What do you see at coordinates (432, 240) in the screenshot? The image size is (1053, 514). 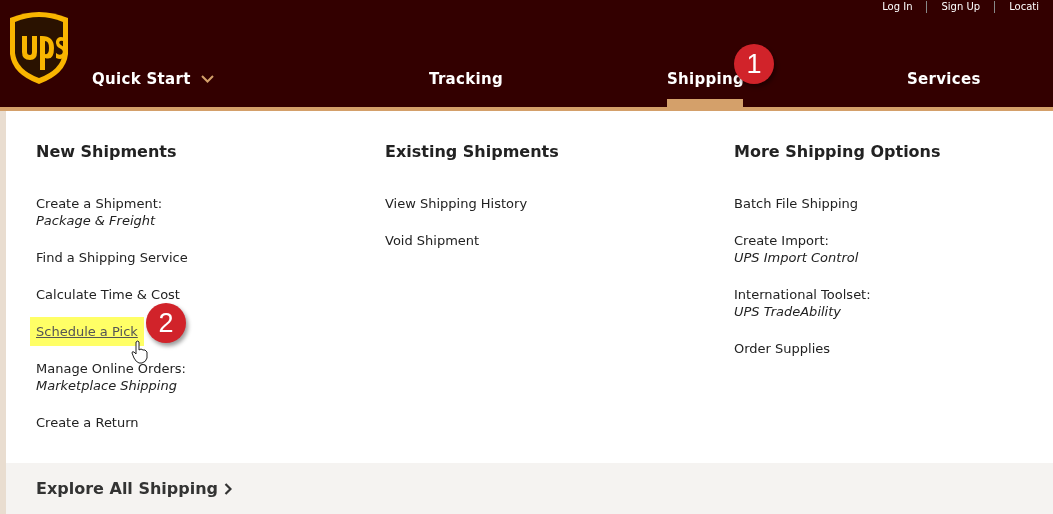 I see `menu-link: Void Shipment` at bounding box center [432, 240].